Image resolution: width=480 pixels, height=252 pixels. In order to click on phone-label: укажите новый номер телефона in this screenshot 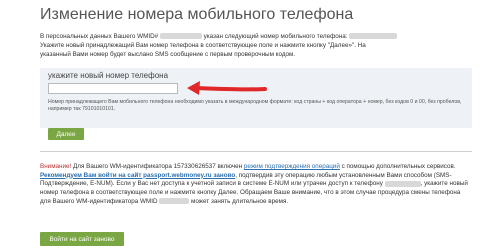, I will do `click(108, 75)`.